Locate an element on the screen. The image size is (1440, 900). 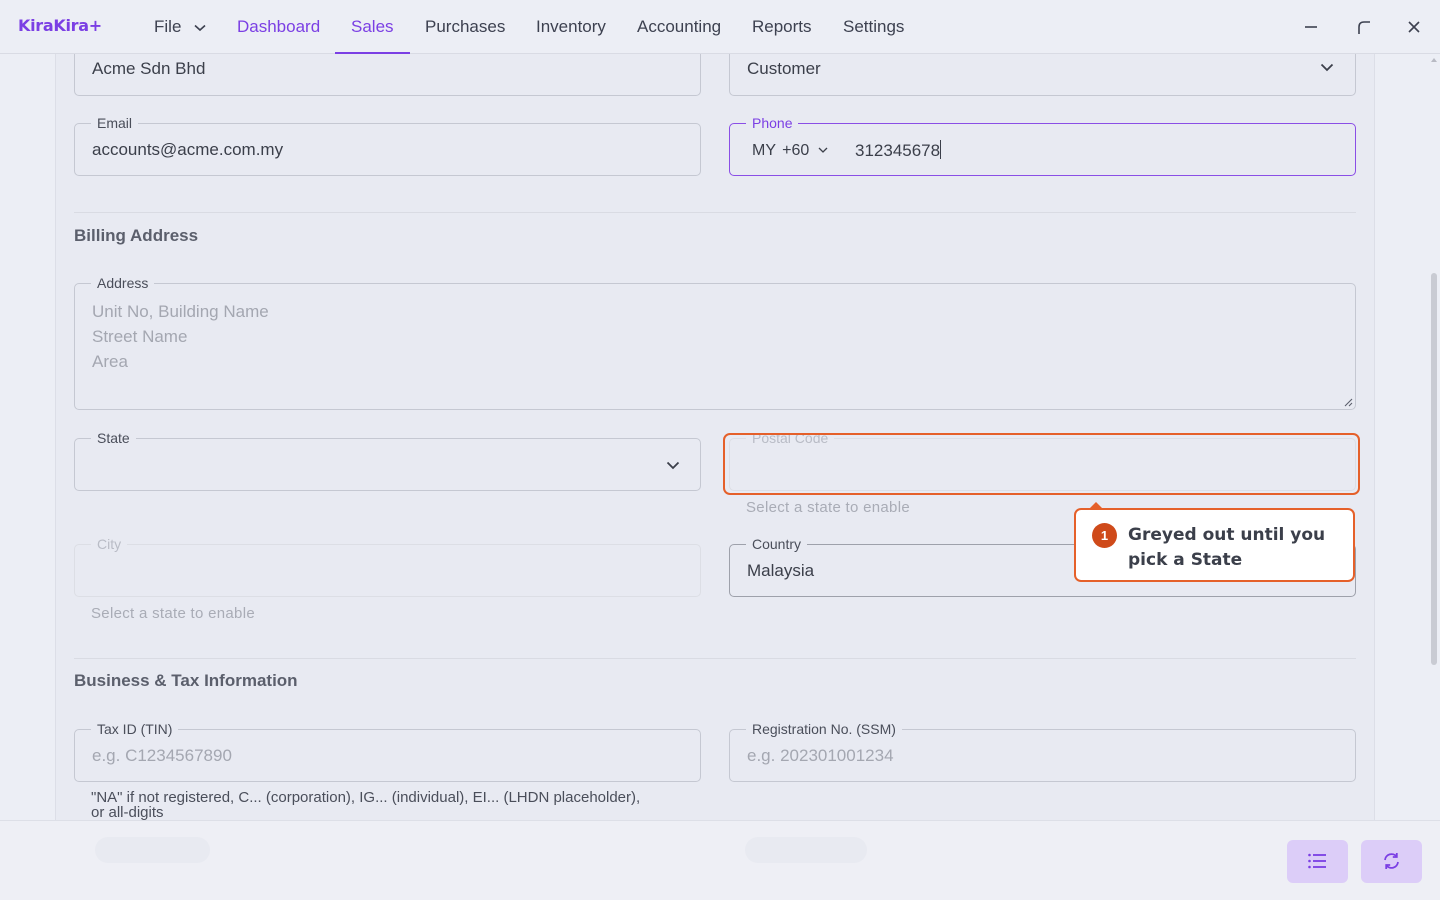
tin-field: Tax ID (TIN) e.g. C1234567890 is located at coordinates (387, 751).